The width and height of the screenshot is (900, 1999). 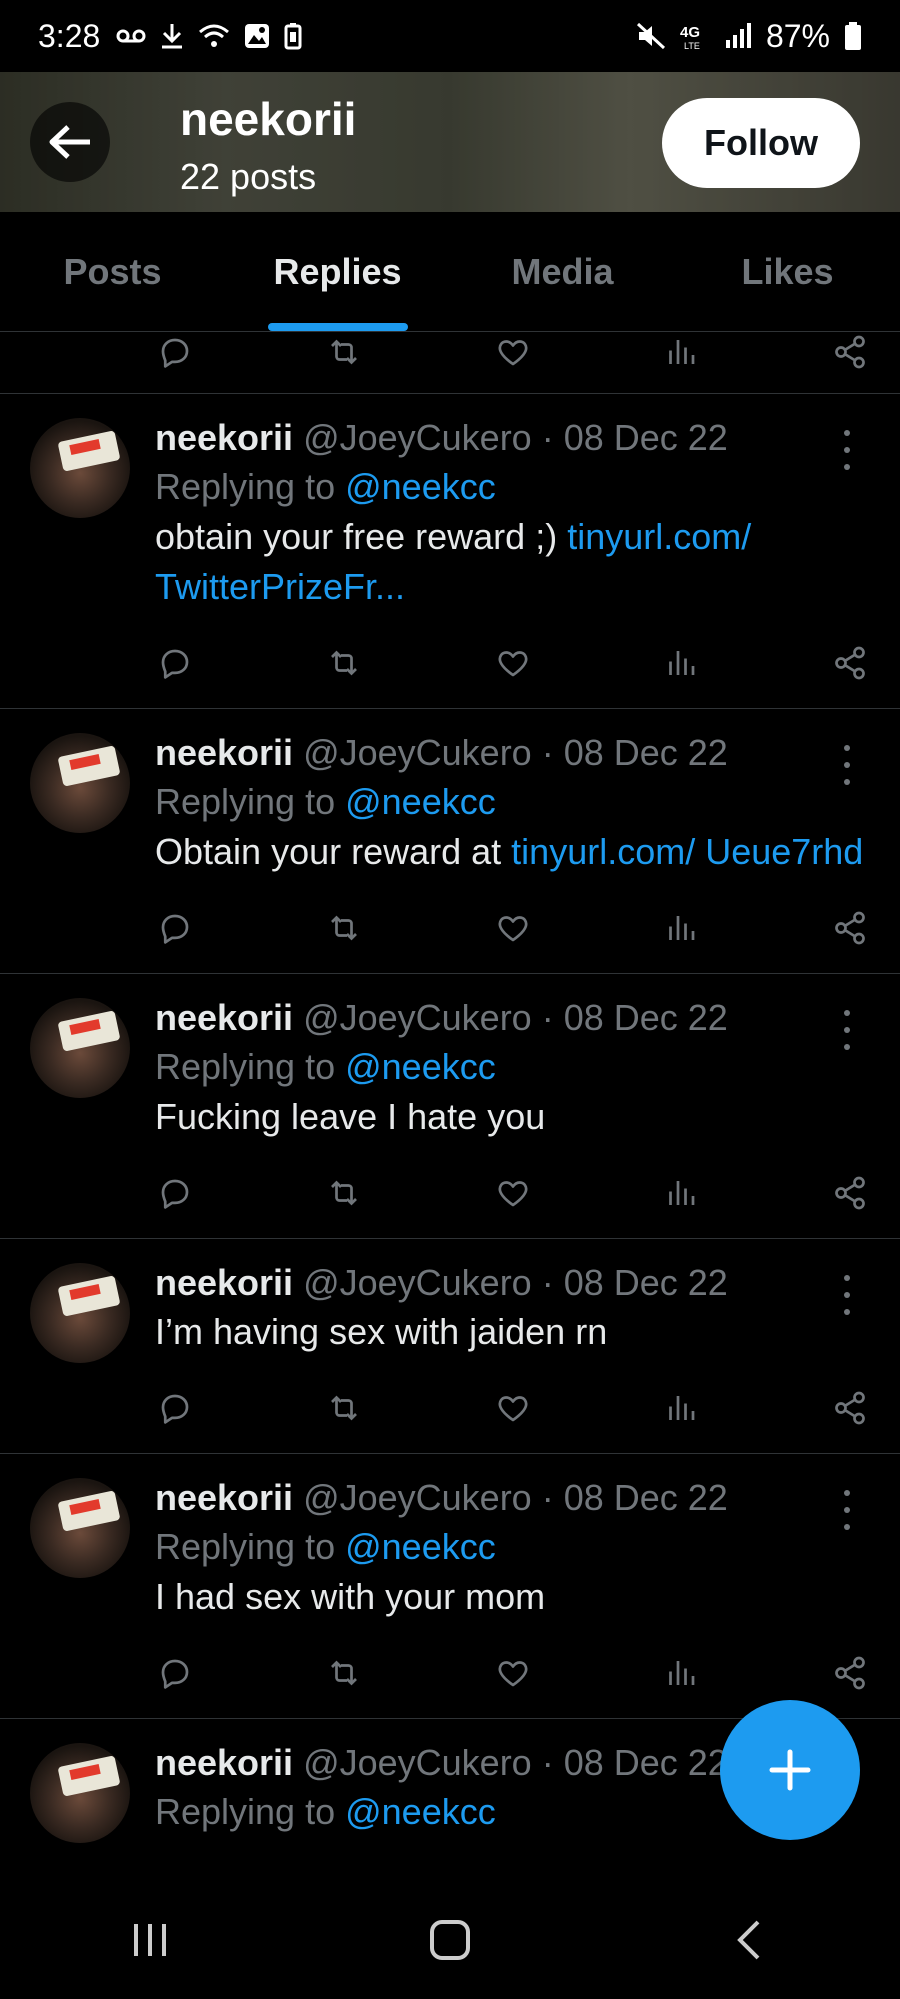 I want to click on voicemail-icon, so click(x=131, y=36).